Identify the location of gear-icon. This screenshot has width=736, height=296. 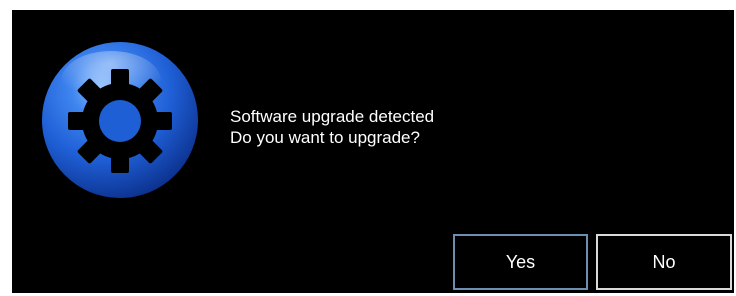
(120, 120).